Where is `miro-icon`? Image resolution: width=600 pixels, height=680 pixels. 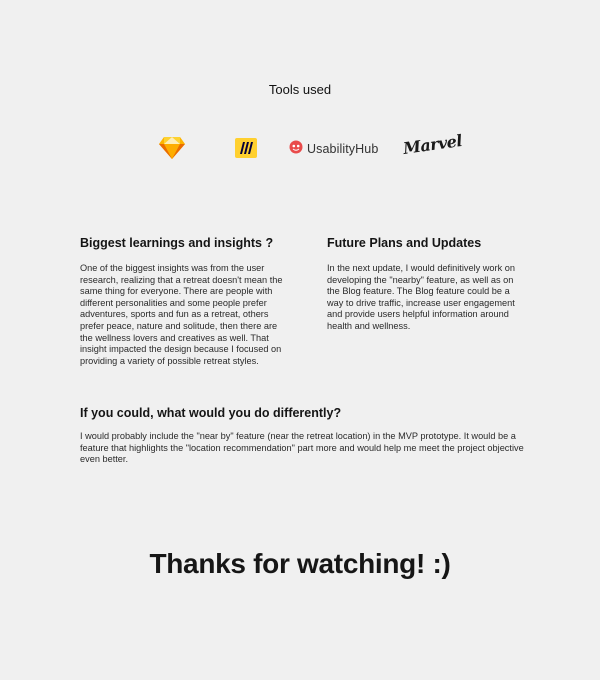
miro-icon is located at coordinates (246, 148).